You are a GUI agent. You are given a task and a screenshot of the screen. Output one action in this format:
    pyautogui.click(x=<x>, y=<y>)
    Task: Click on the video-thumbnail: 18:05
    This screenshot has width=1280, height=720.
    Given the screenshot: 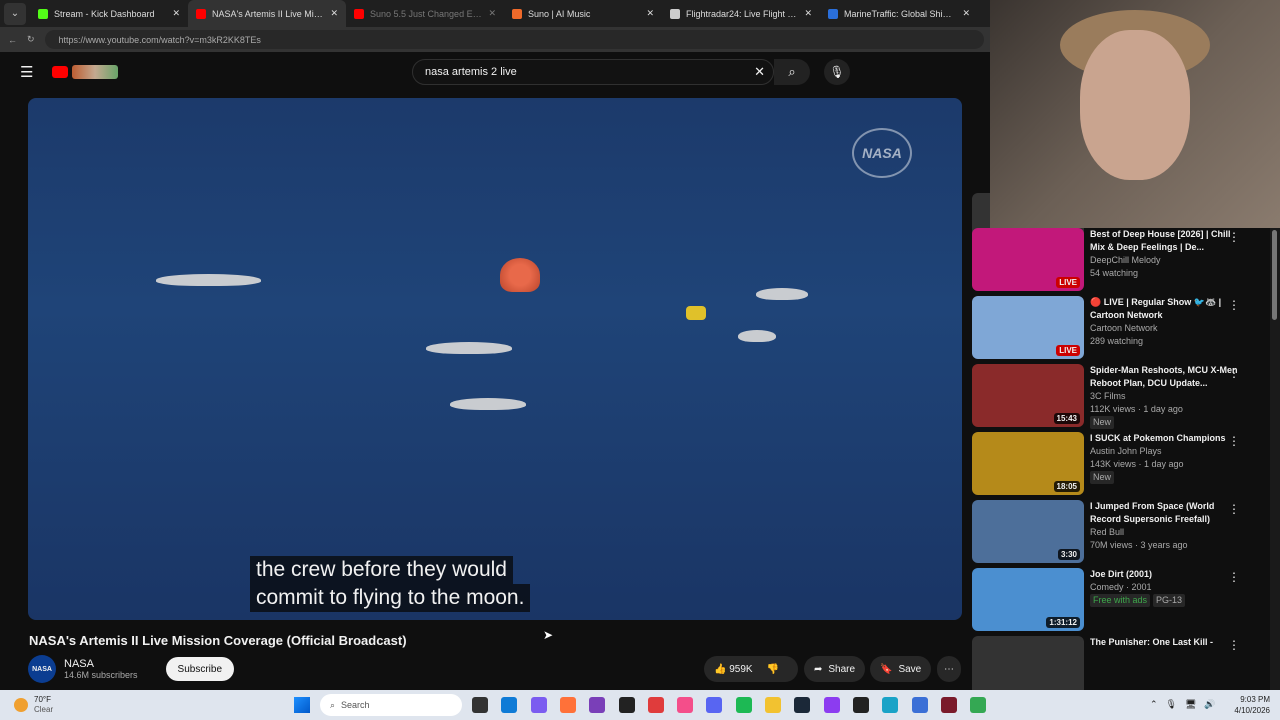 What is the action you would take?
    pyautogui.click(x=1028, y=463)
    